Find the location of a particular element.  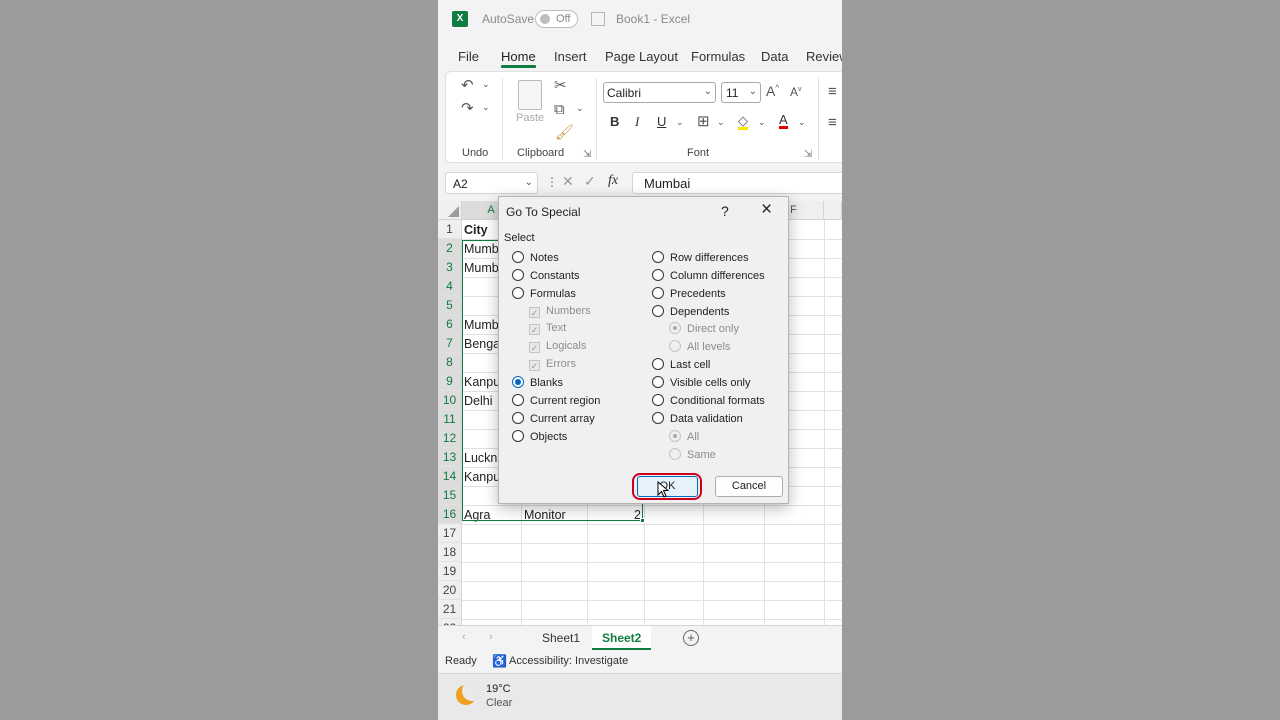

confirm-entry-icon: ✓ is located at coordinates (590, 181).